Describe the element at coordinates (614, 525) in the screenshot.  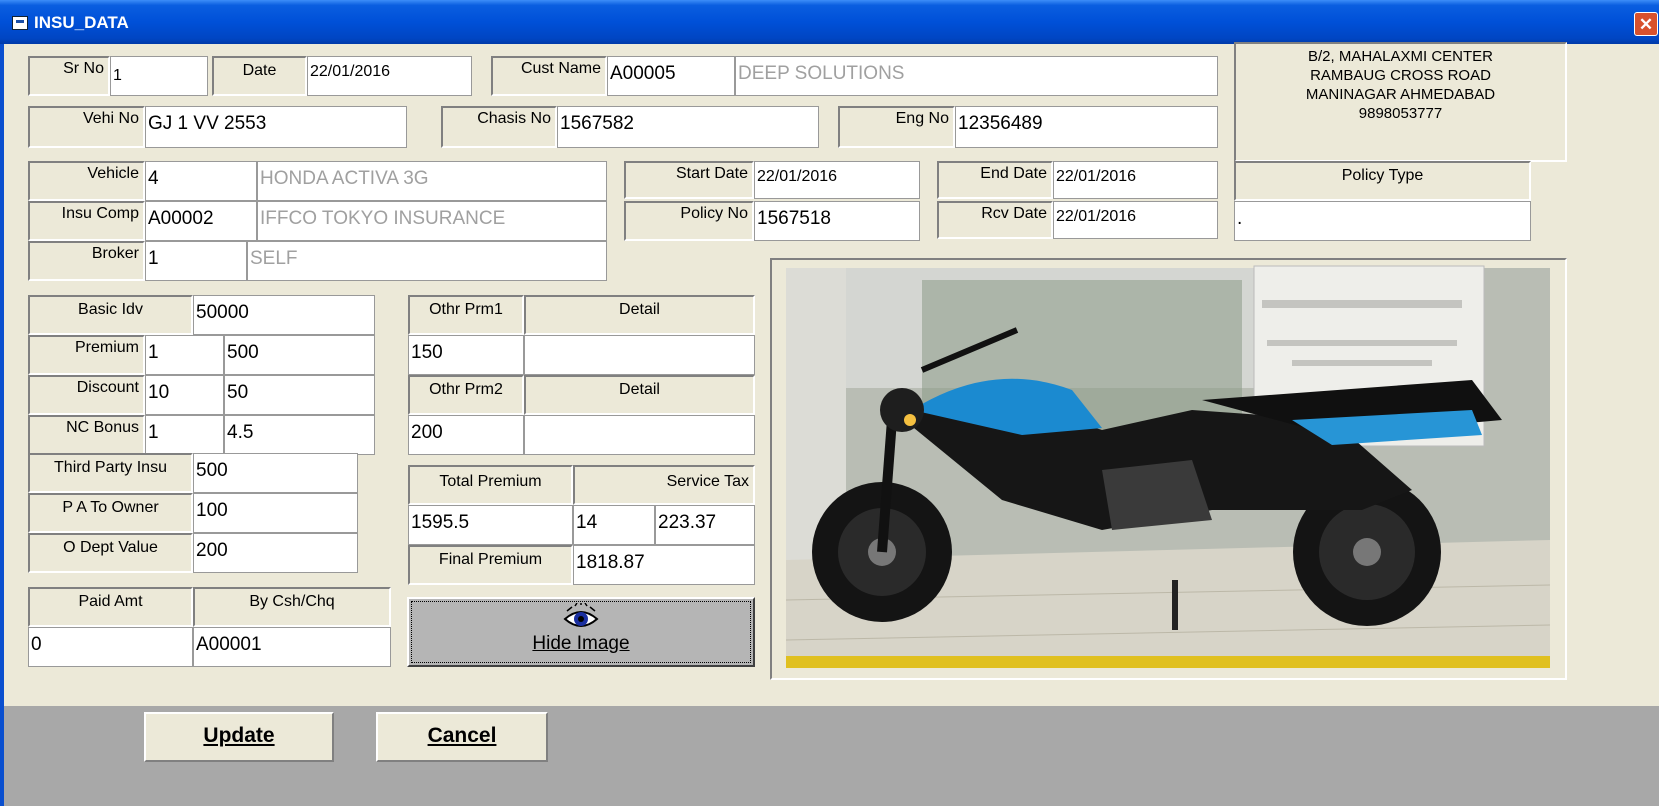
I see `tax-pct-field: 14` at that location.